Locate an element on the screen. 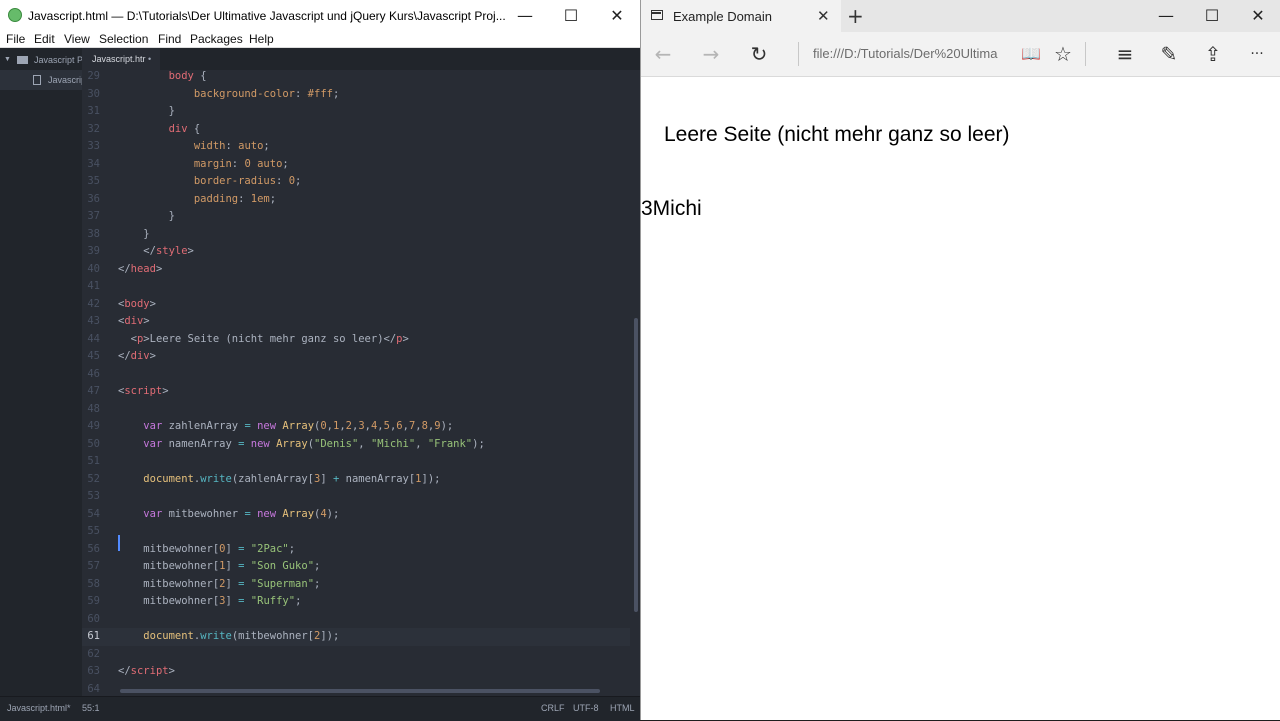  line-number: 33 is located at coordinates (91, 147).